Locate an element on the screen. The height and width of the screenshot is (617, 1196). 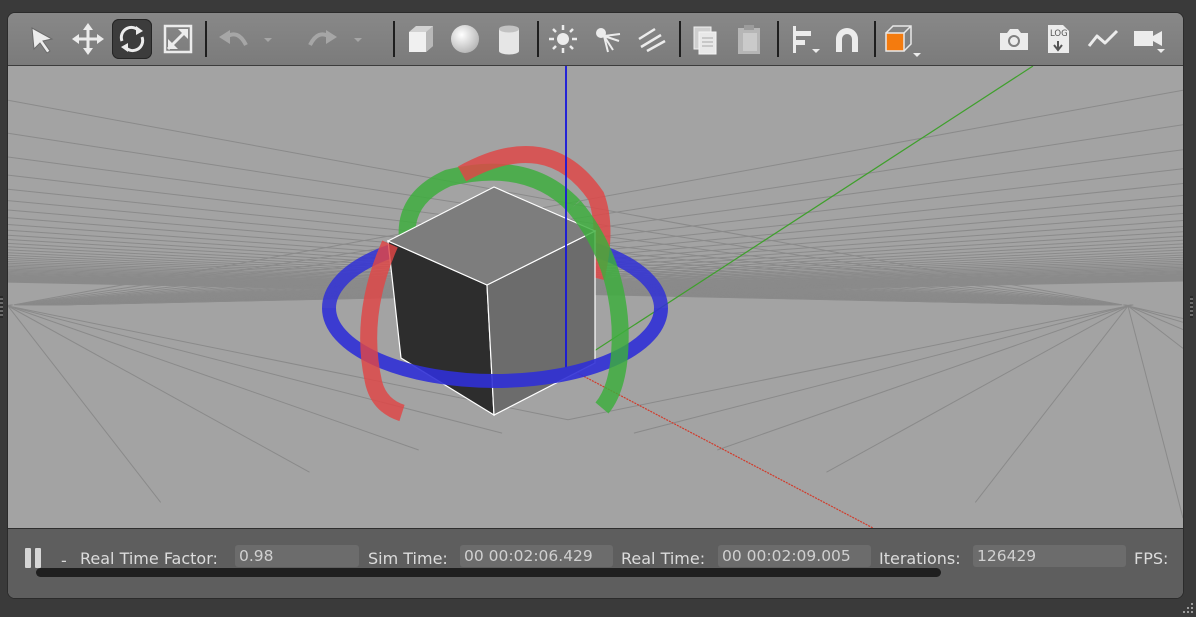
translate-mode-button is located at coordinates (88, 39).